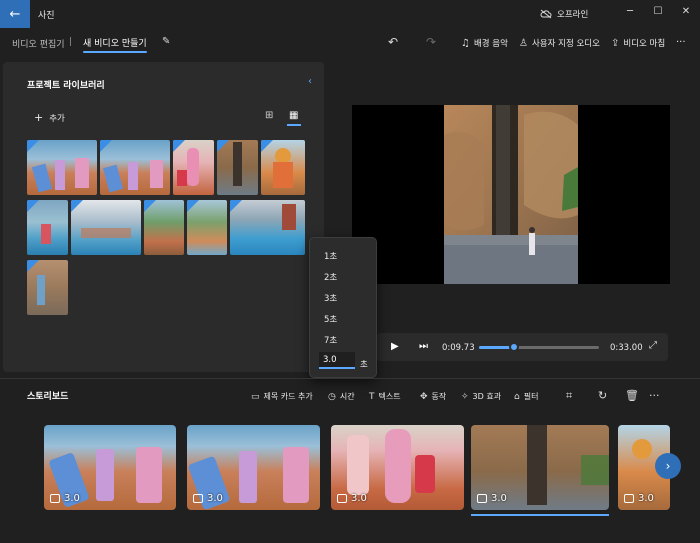  What do you see at coordinates (465, 396) in the screenshot?
I see `3d-effects-icon: ✧` at bounding box center [465, 396].